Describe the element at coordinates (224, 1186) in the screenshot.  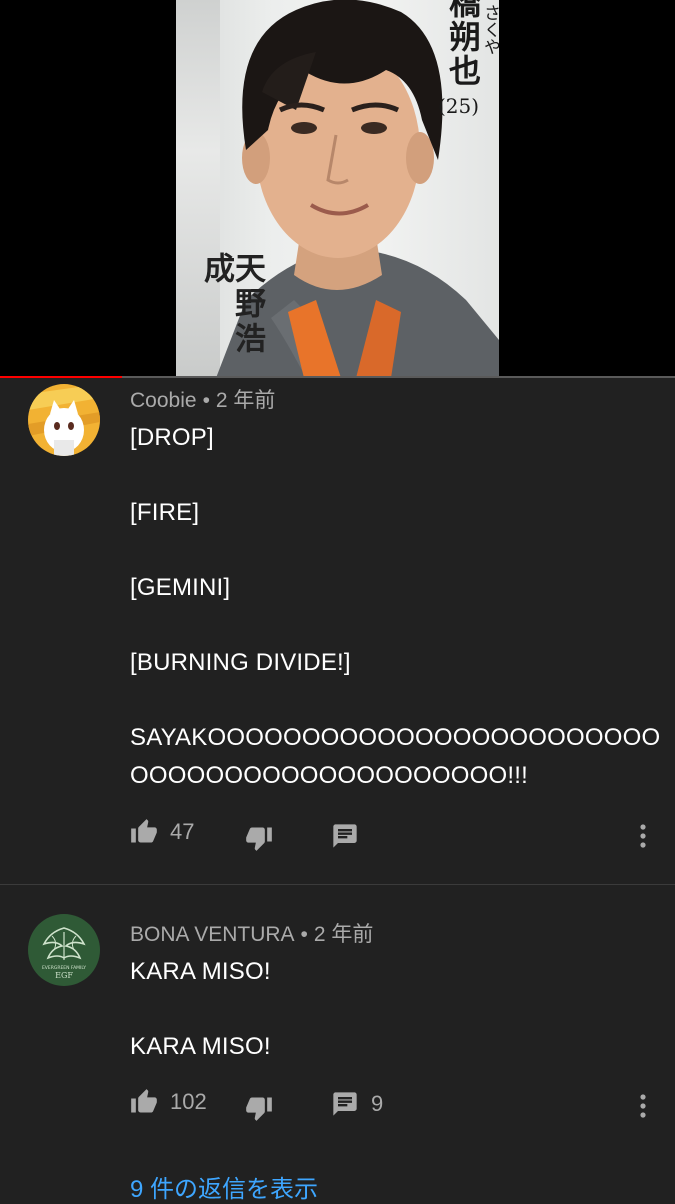
I see `view-replies-link: 9 件の返信を表示` at that location.